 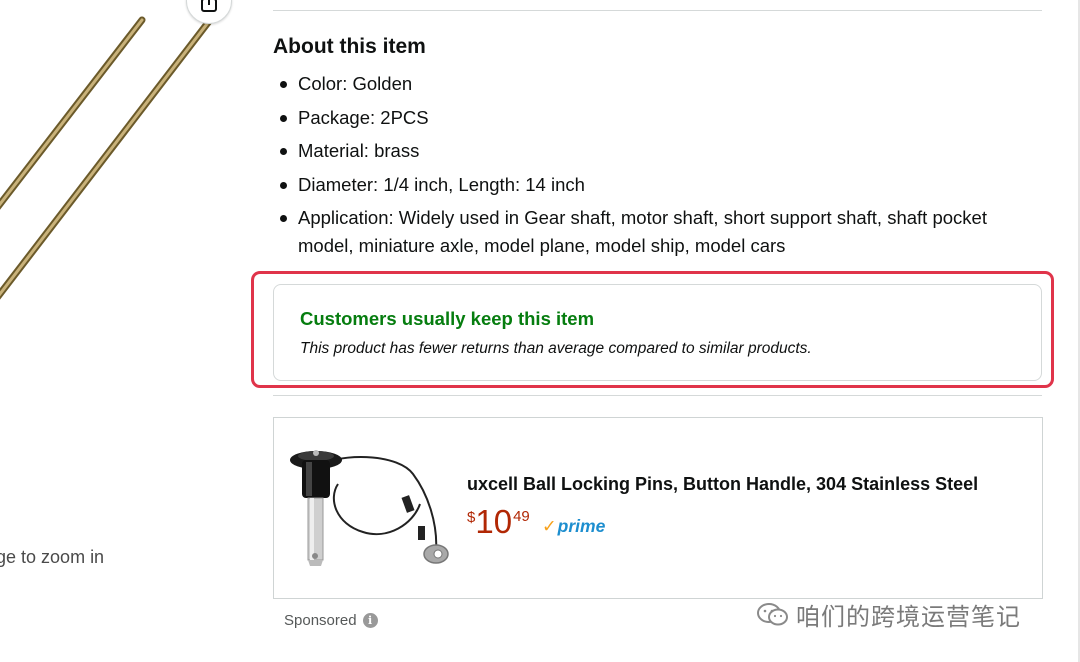 I want to click on ball-locking-pin-image, so click(x=370, y=509).